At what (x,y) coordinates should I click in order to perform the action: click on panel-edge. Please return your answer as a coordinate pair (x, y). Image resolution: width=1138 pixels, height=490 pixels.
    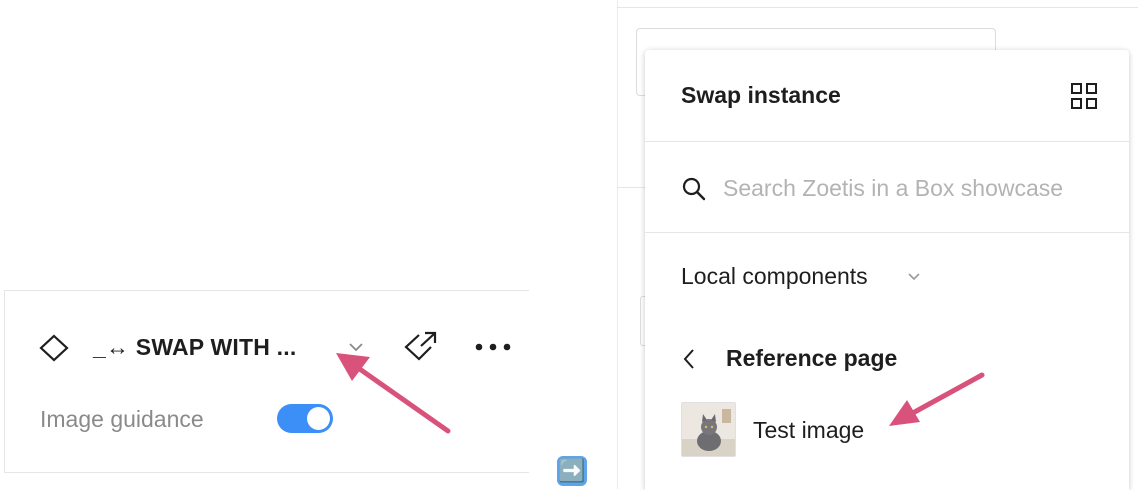
    Looking at the image, I should click on (4, 381).